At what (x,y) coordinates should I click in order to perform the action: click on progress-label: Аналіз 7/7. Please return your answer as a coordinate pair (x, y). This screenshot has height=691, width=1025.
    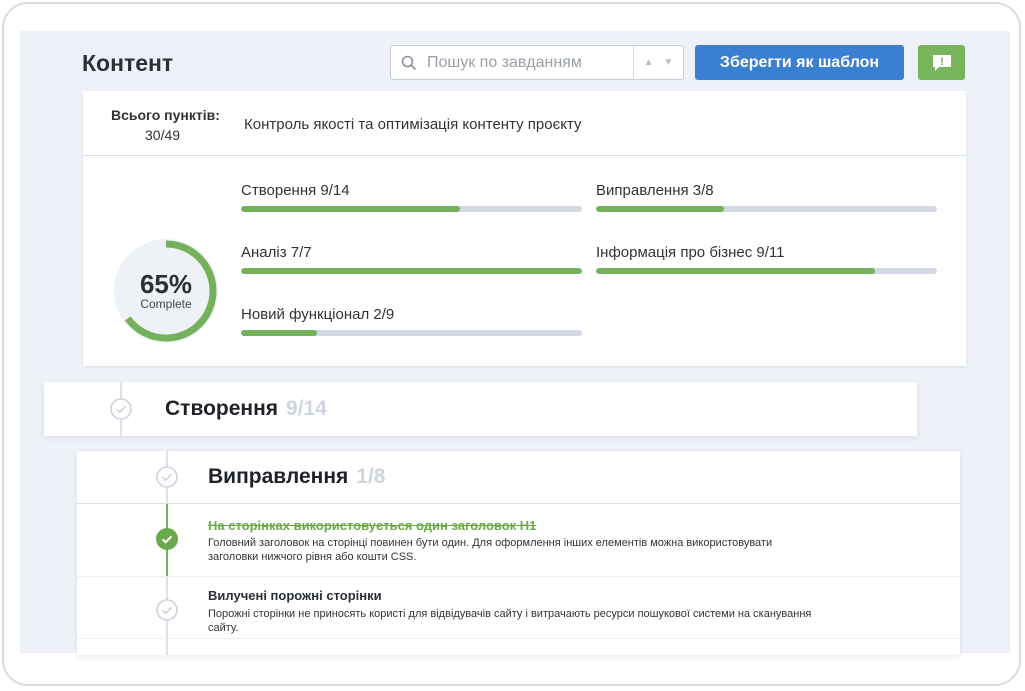
    Looking at the image, I should click on (276, 252).